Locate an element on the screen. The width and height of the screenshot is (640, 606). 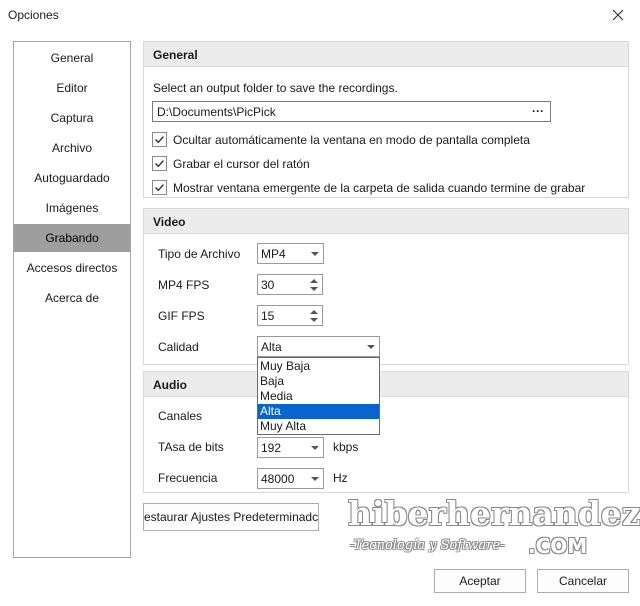
restore-defaults-button: estaurar Ajustes Predeterminadc is located at coordinates (231, 517).